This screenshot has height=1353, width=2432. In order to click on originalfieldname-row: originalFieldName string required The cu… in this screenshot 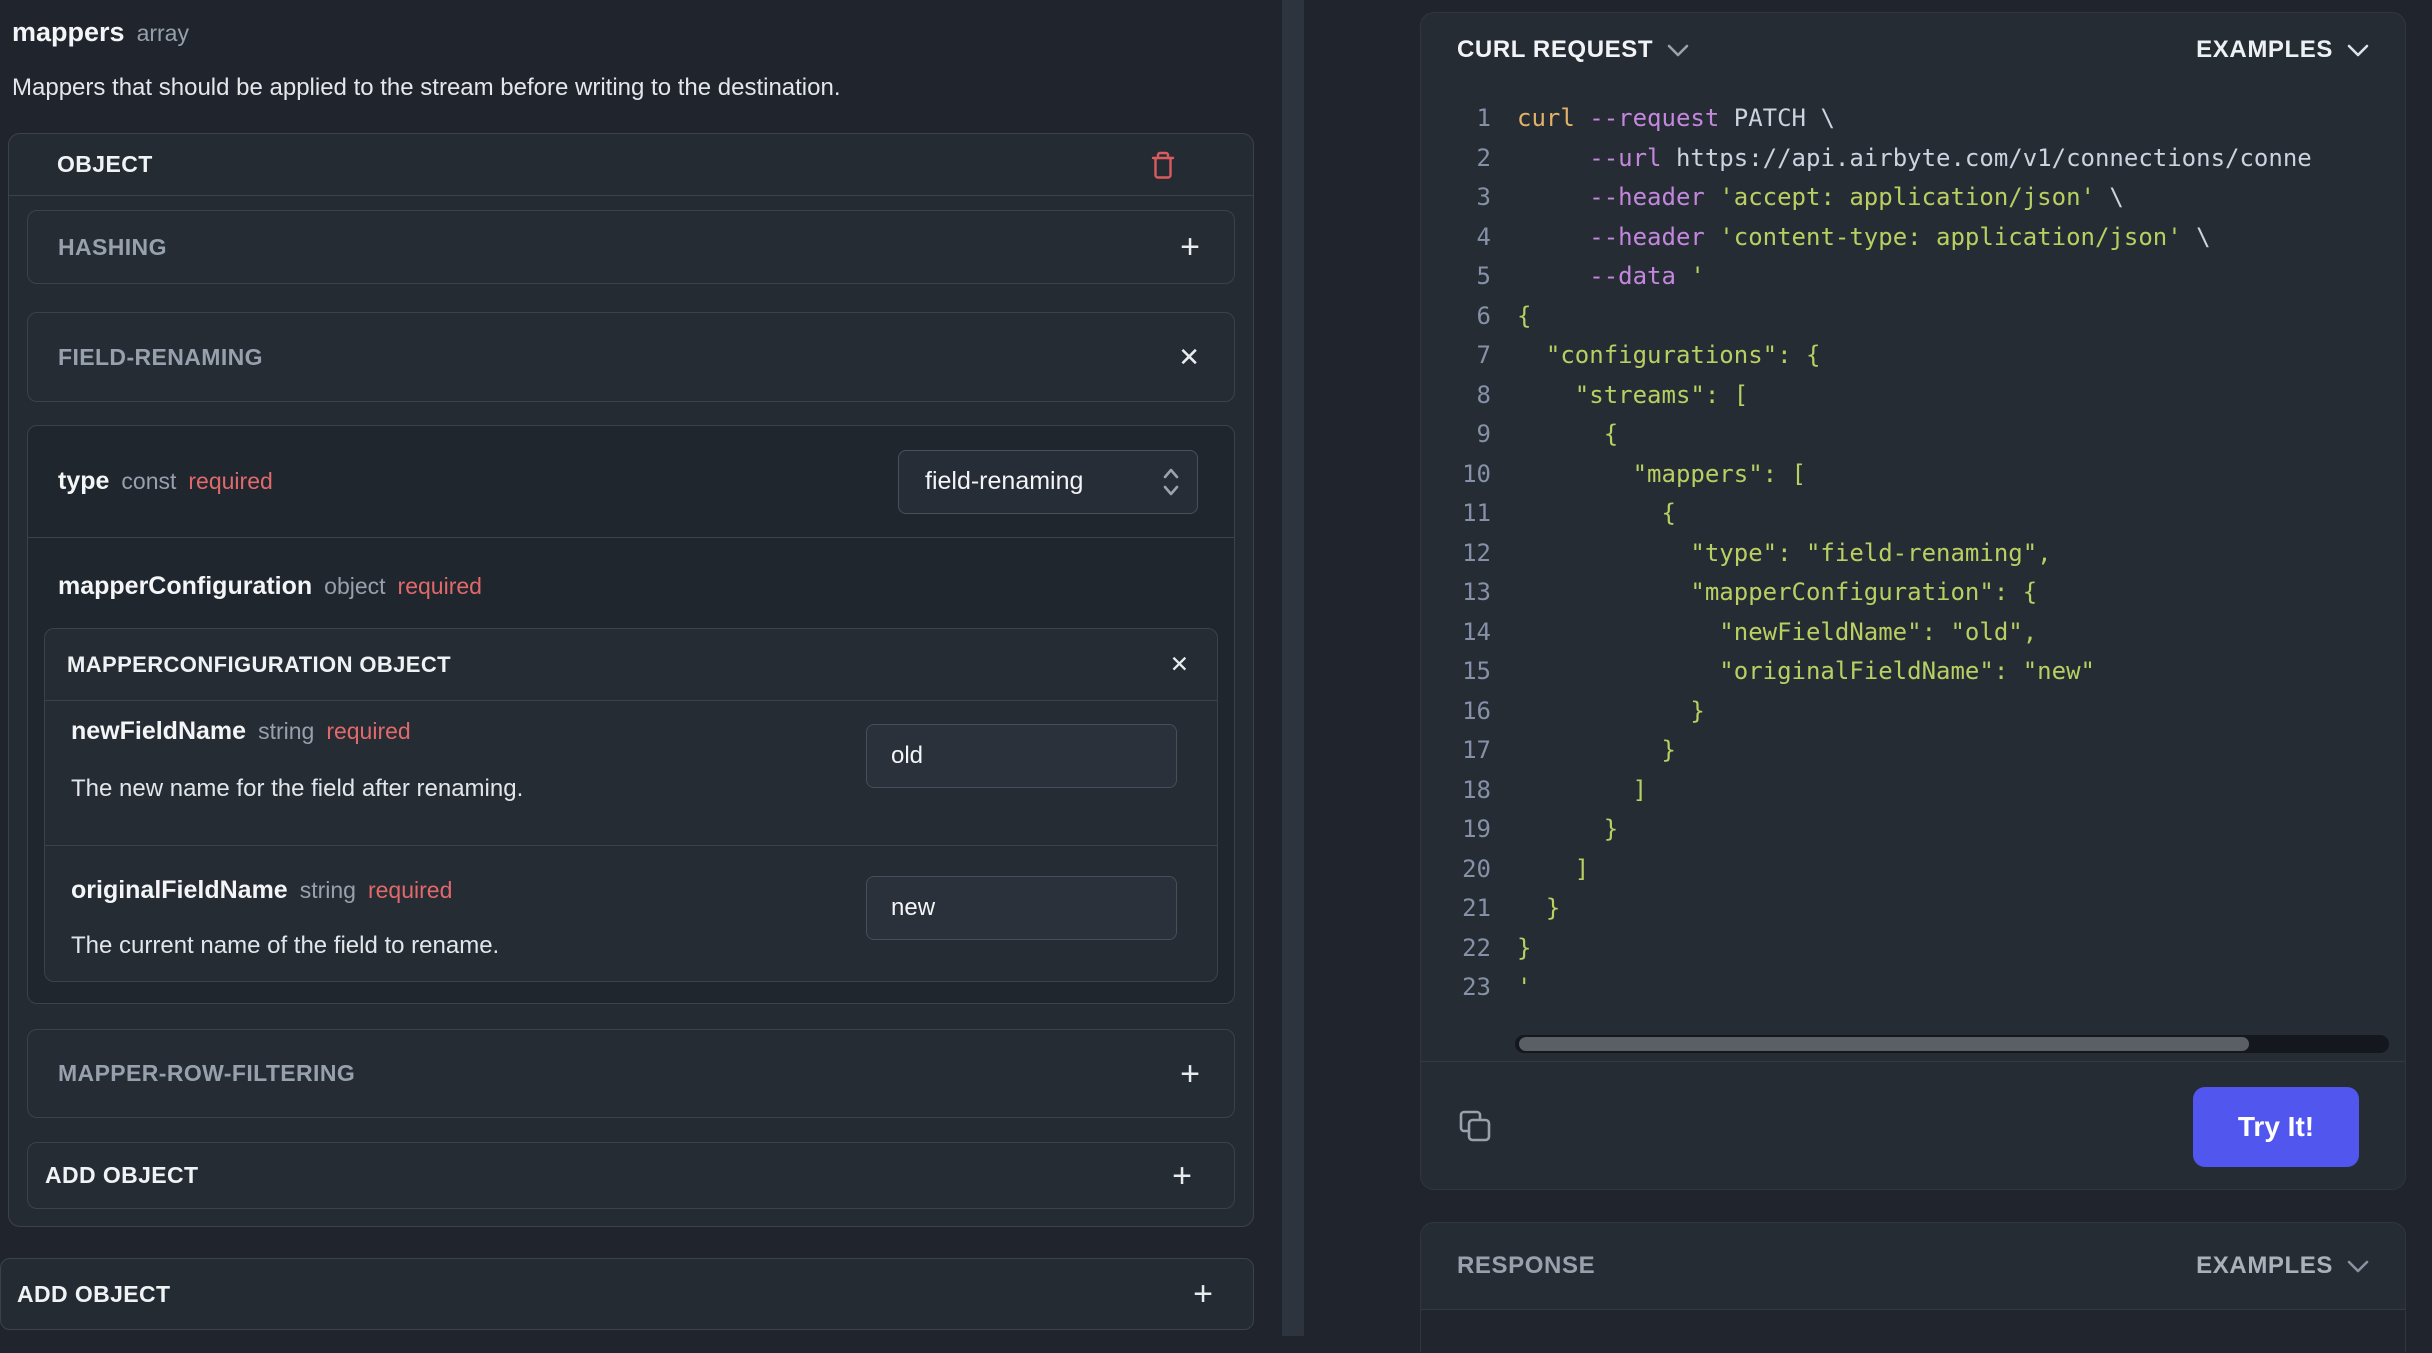, I will do `click(631, 914)`.